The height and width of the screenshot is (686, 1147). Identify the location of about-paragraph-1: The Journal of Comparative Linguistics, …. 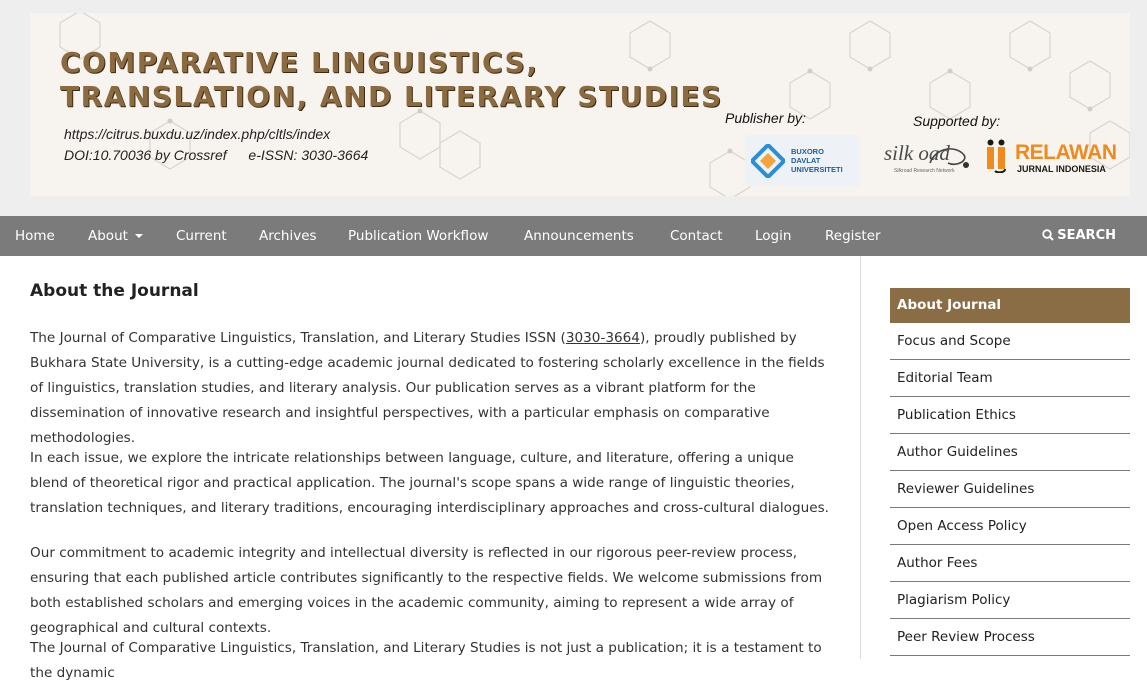
(432, 388).